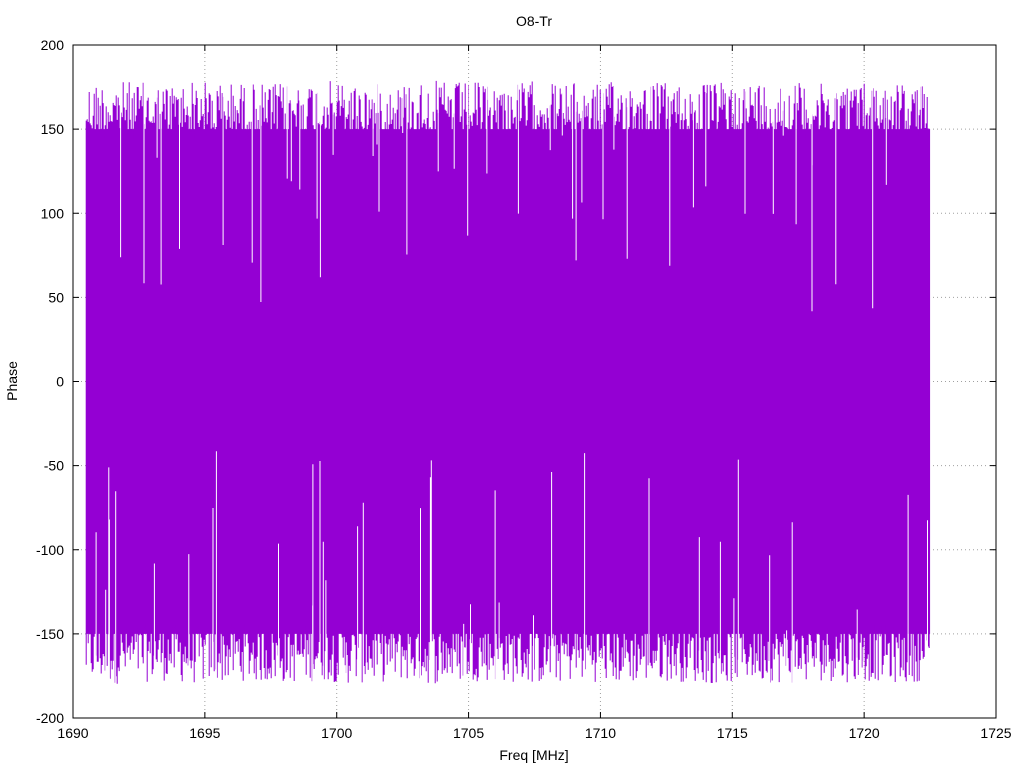  Describe the element at coordinates (534, 21) in the screenshot. I see `chart-title: O8-Tr` at that location.